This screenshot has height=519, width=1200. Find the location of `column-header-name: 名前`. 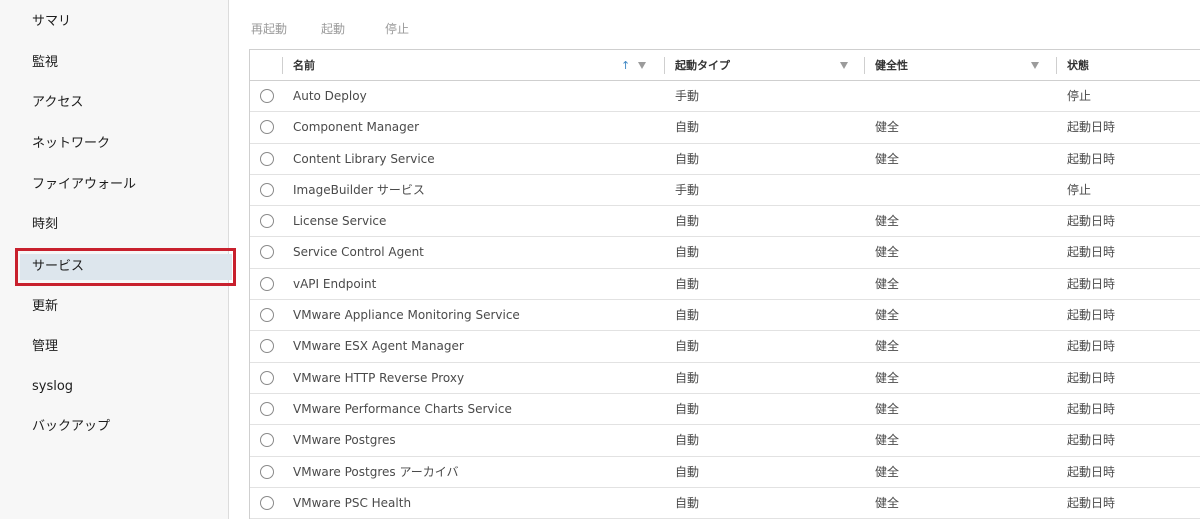

column-header-name: 名前 is located at coordinates (304, 65).